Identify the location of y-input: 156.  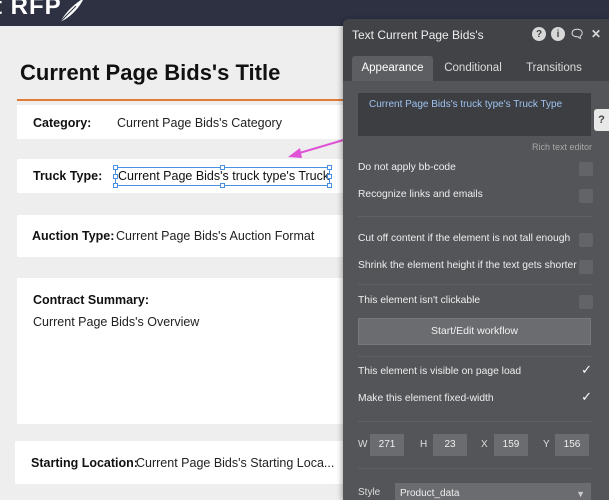
(572, 445).